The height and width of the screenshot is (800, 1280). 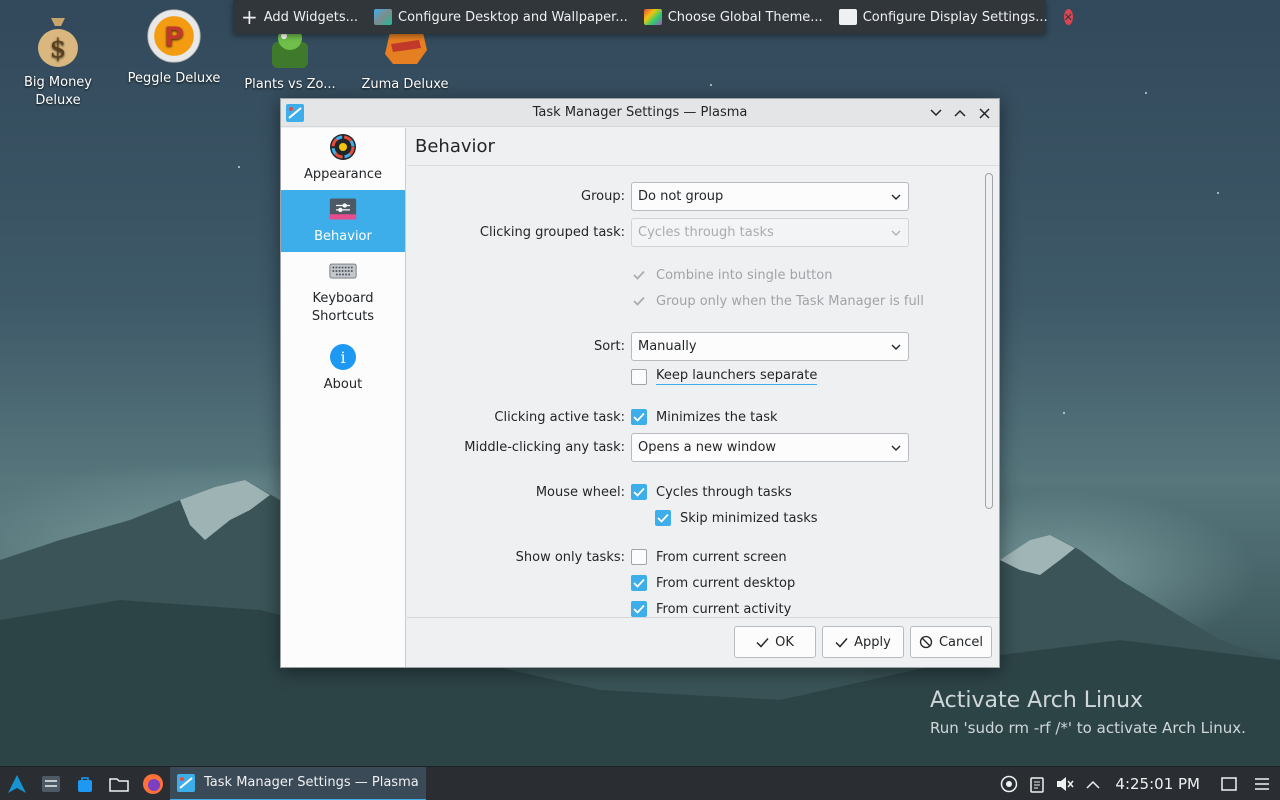 I want to click on money-bag-icon: $, so click(x=58, y=40).